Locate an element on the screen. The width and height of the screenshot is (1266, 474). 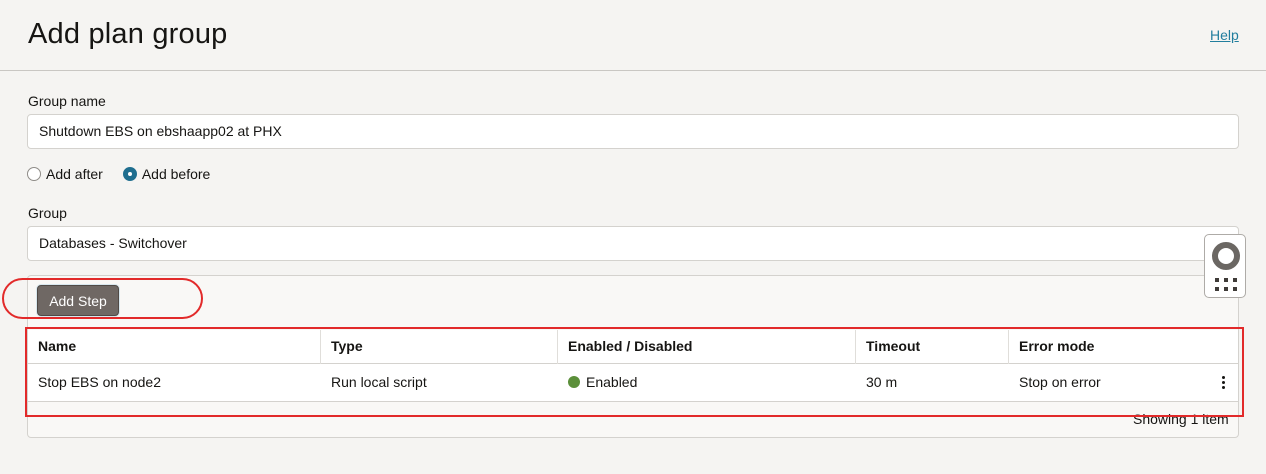
add-after-radio is located at coordinates (34, 174).